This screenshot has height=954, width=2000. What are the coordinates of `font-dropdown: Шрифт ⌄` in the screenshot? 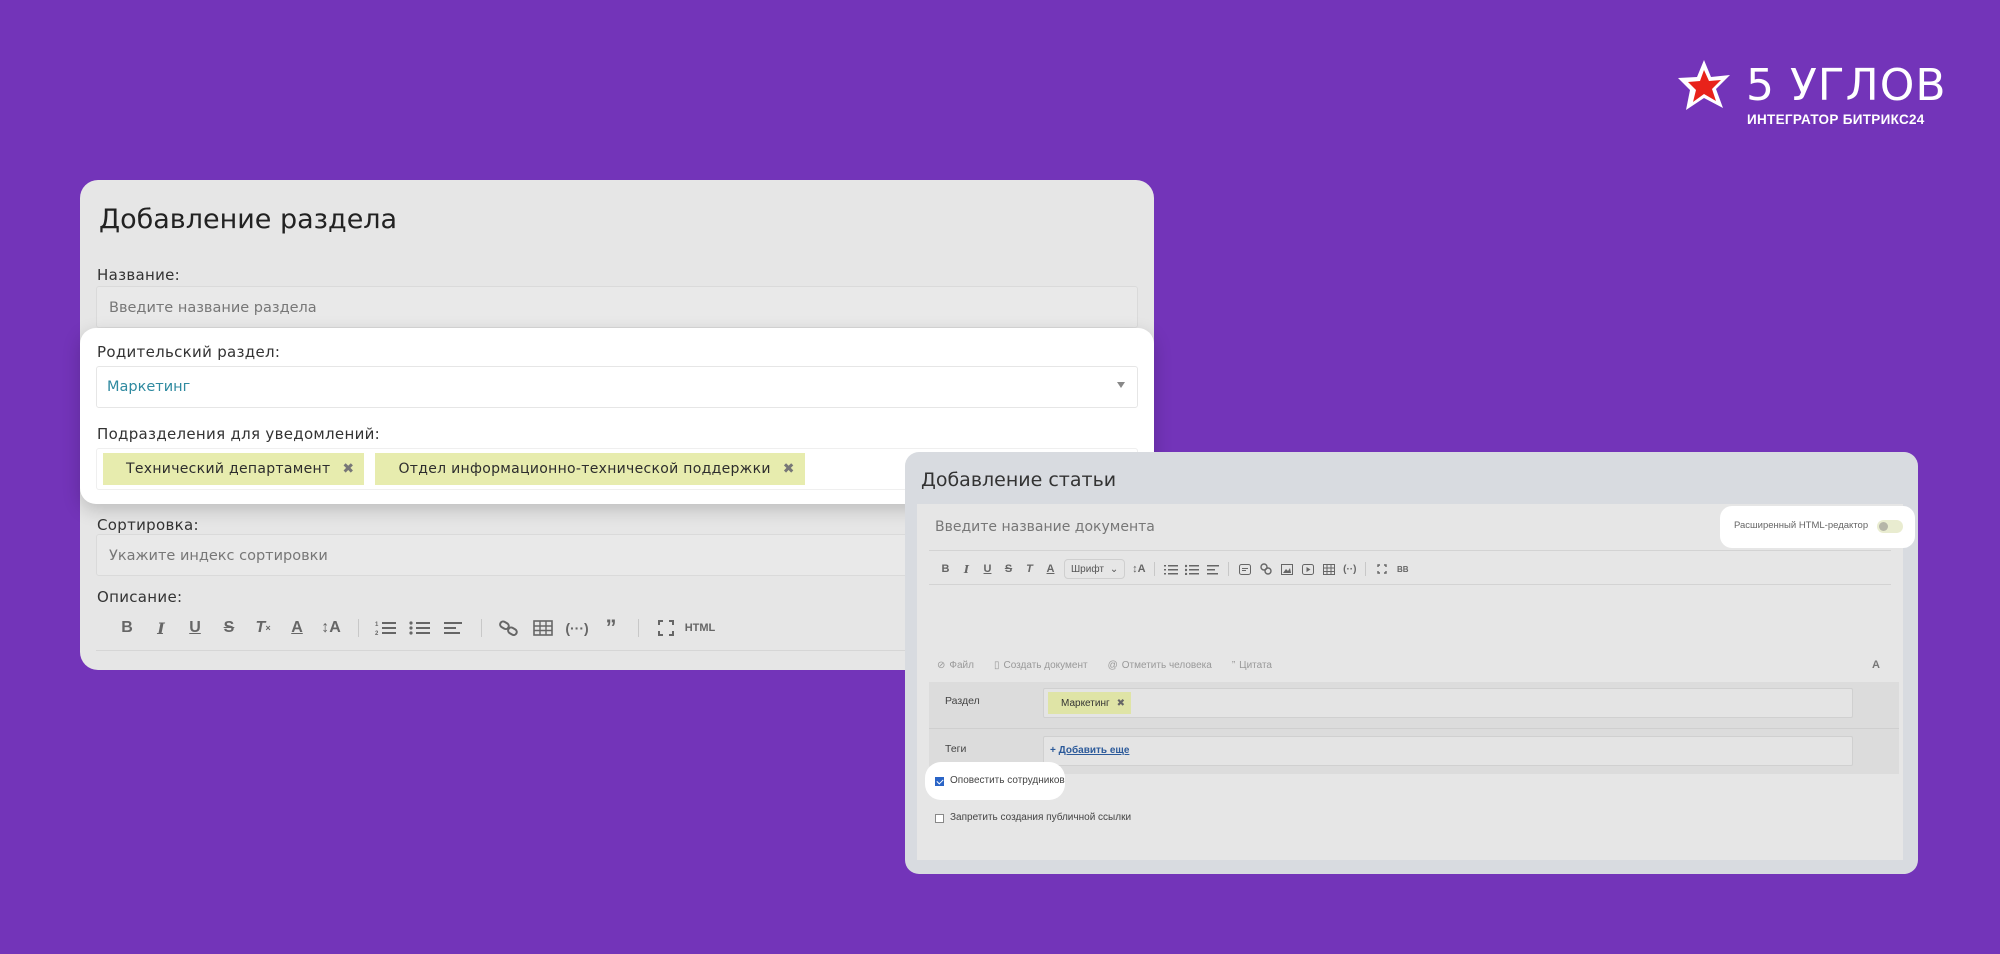 It's located at (1095, 569).